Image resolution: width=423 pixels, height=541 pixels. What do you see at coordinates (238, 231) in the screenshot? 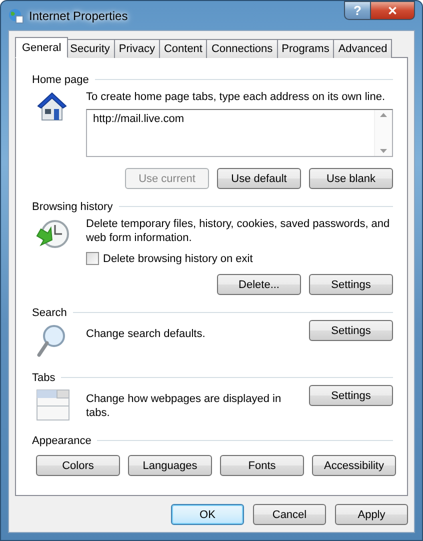
I see `description-text: Delete temporary files, history, cookies, saved passwords, and web form information.` at bounding box center [238, 231].